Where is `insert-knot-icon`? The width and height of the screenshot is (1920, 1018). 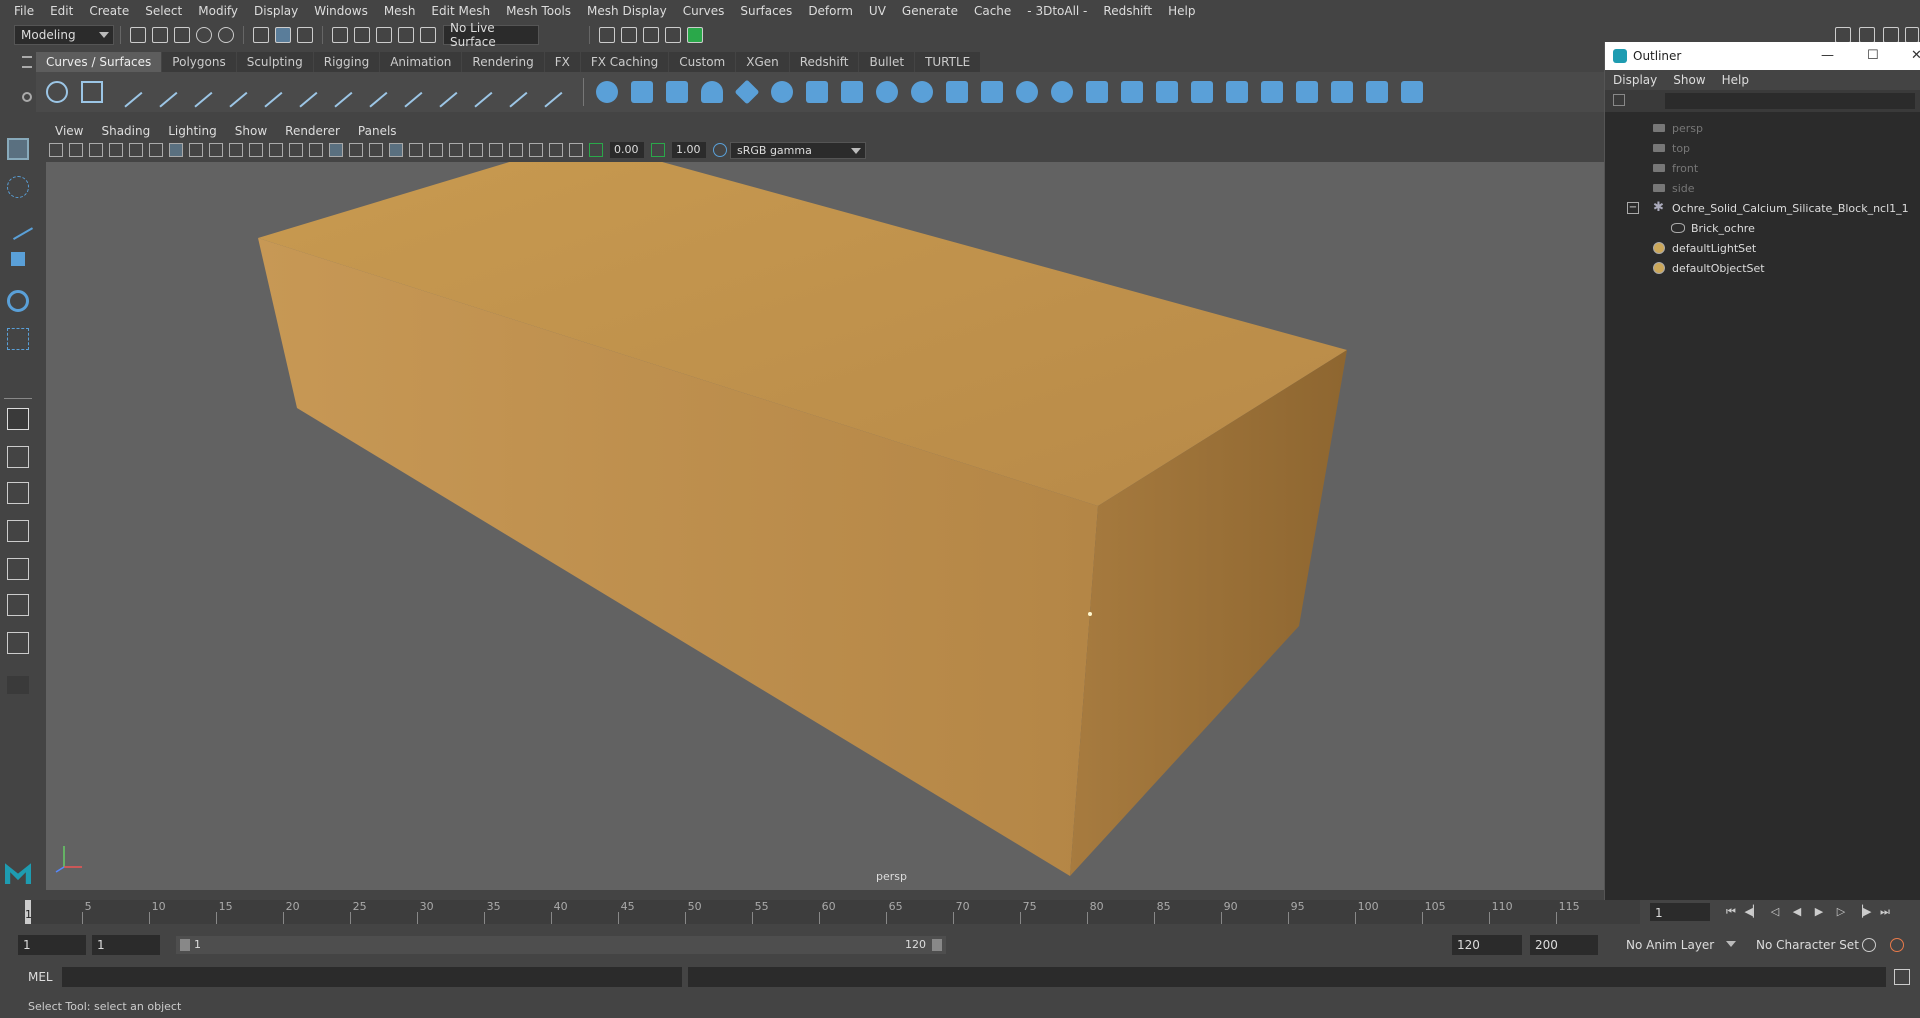
insert-knot-icon is located at coordinates (477, 92).